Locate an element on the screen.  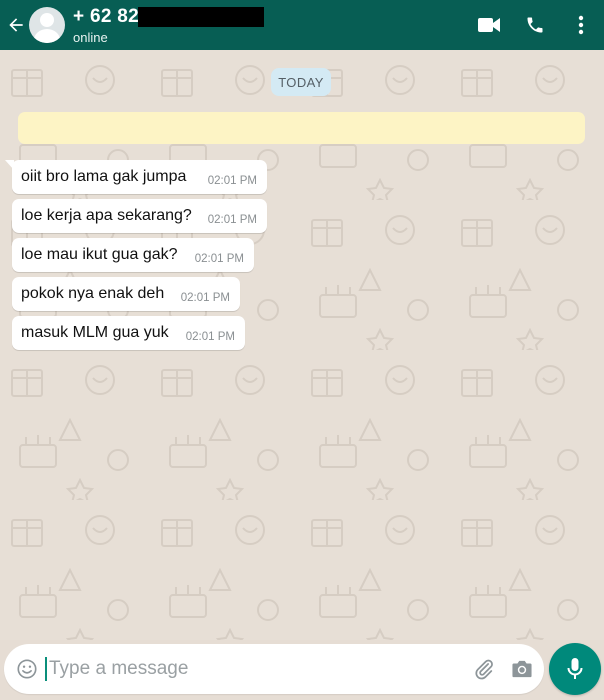
message-bubble: loe mau ikut gua gak? 02:01 PM is located at coordinates (133, 255).